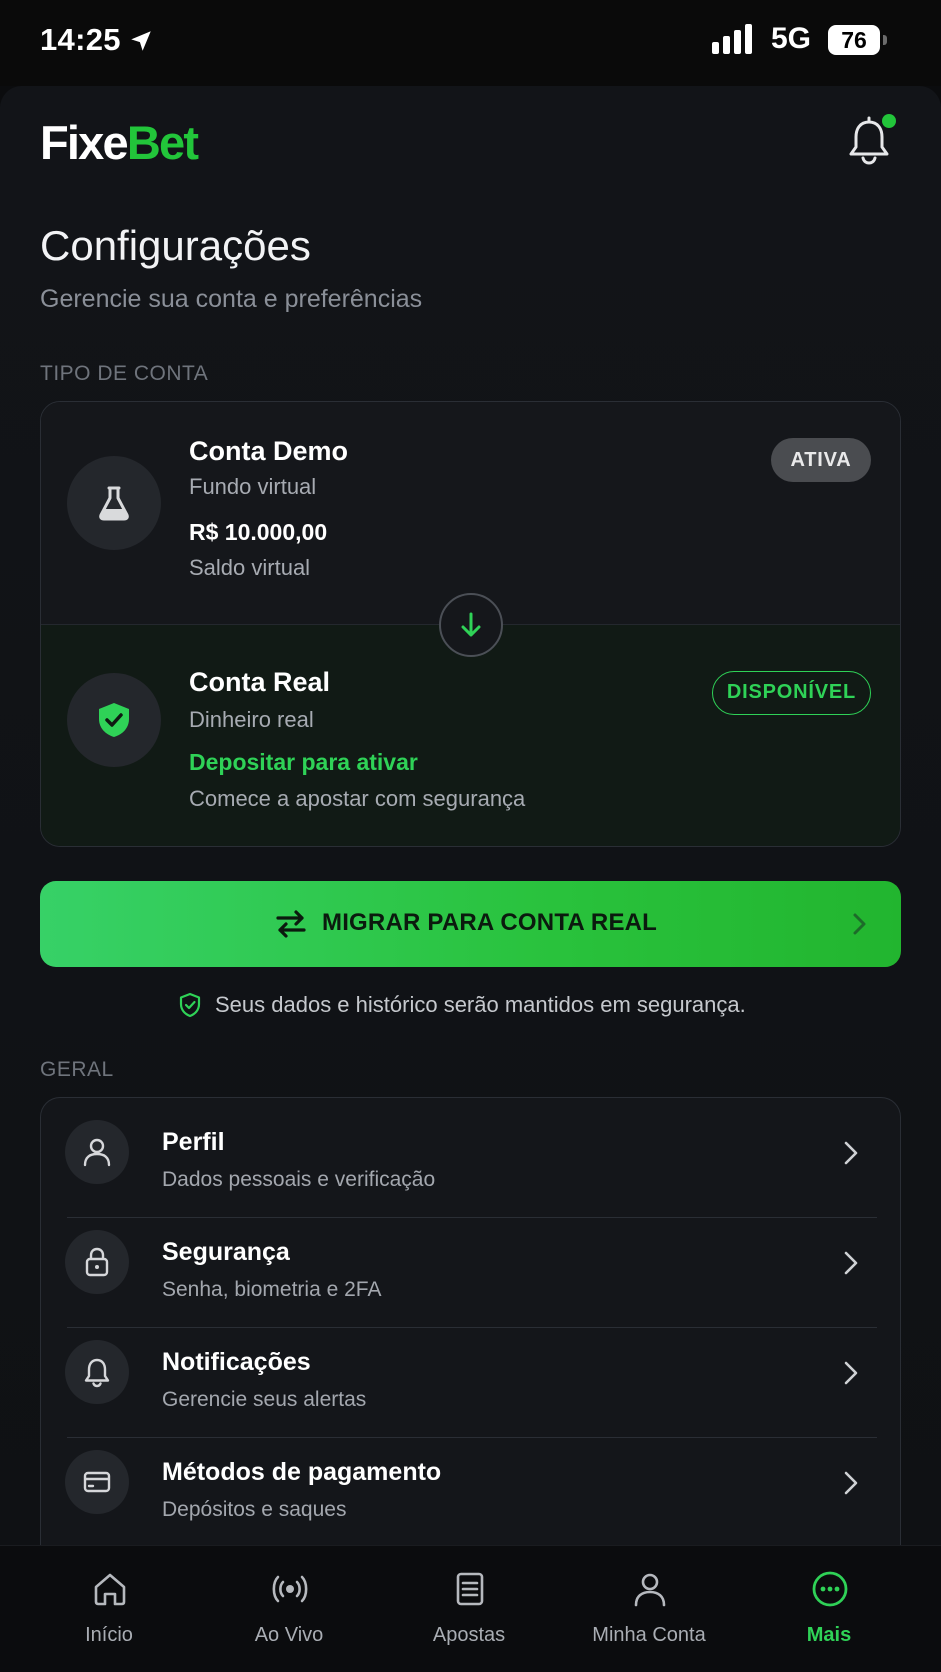  I want to click on home-icon, so click(110, 1589).